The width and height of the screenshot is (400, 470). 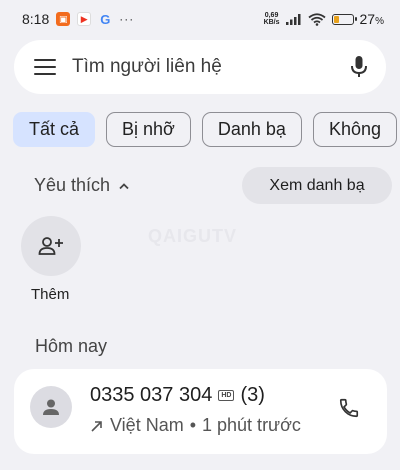 I want to click on person-icon, so click(x=51, y=407).